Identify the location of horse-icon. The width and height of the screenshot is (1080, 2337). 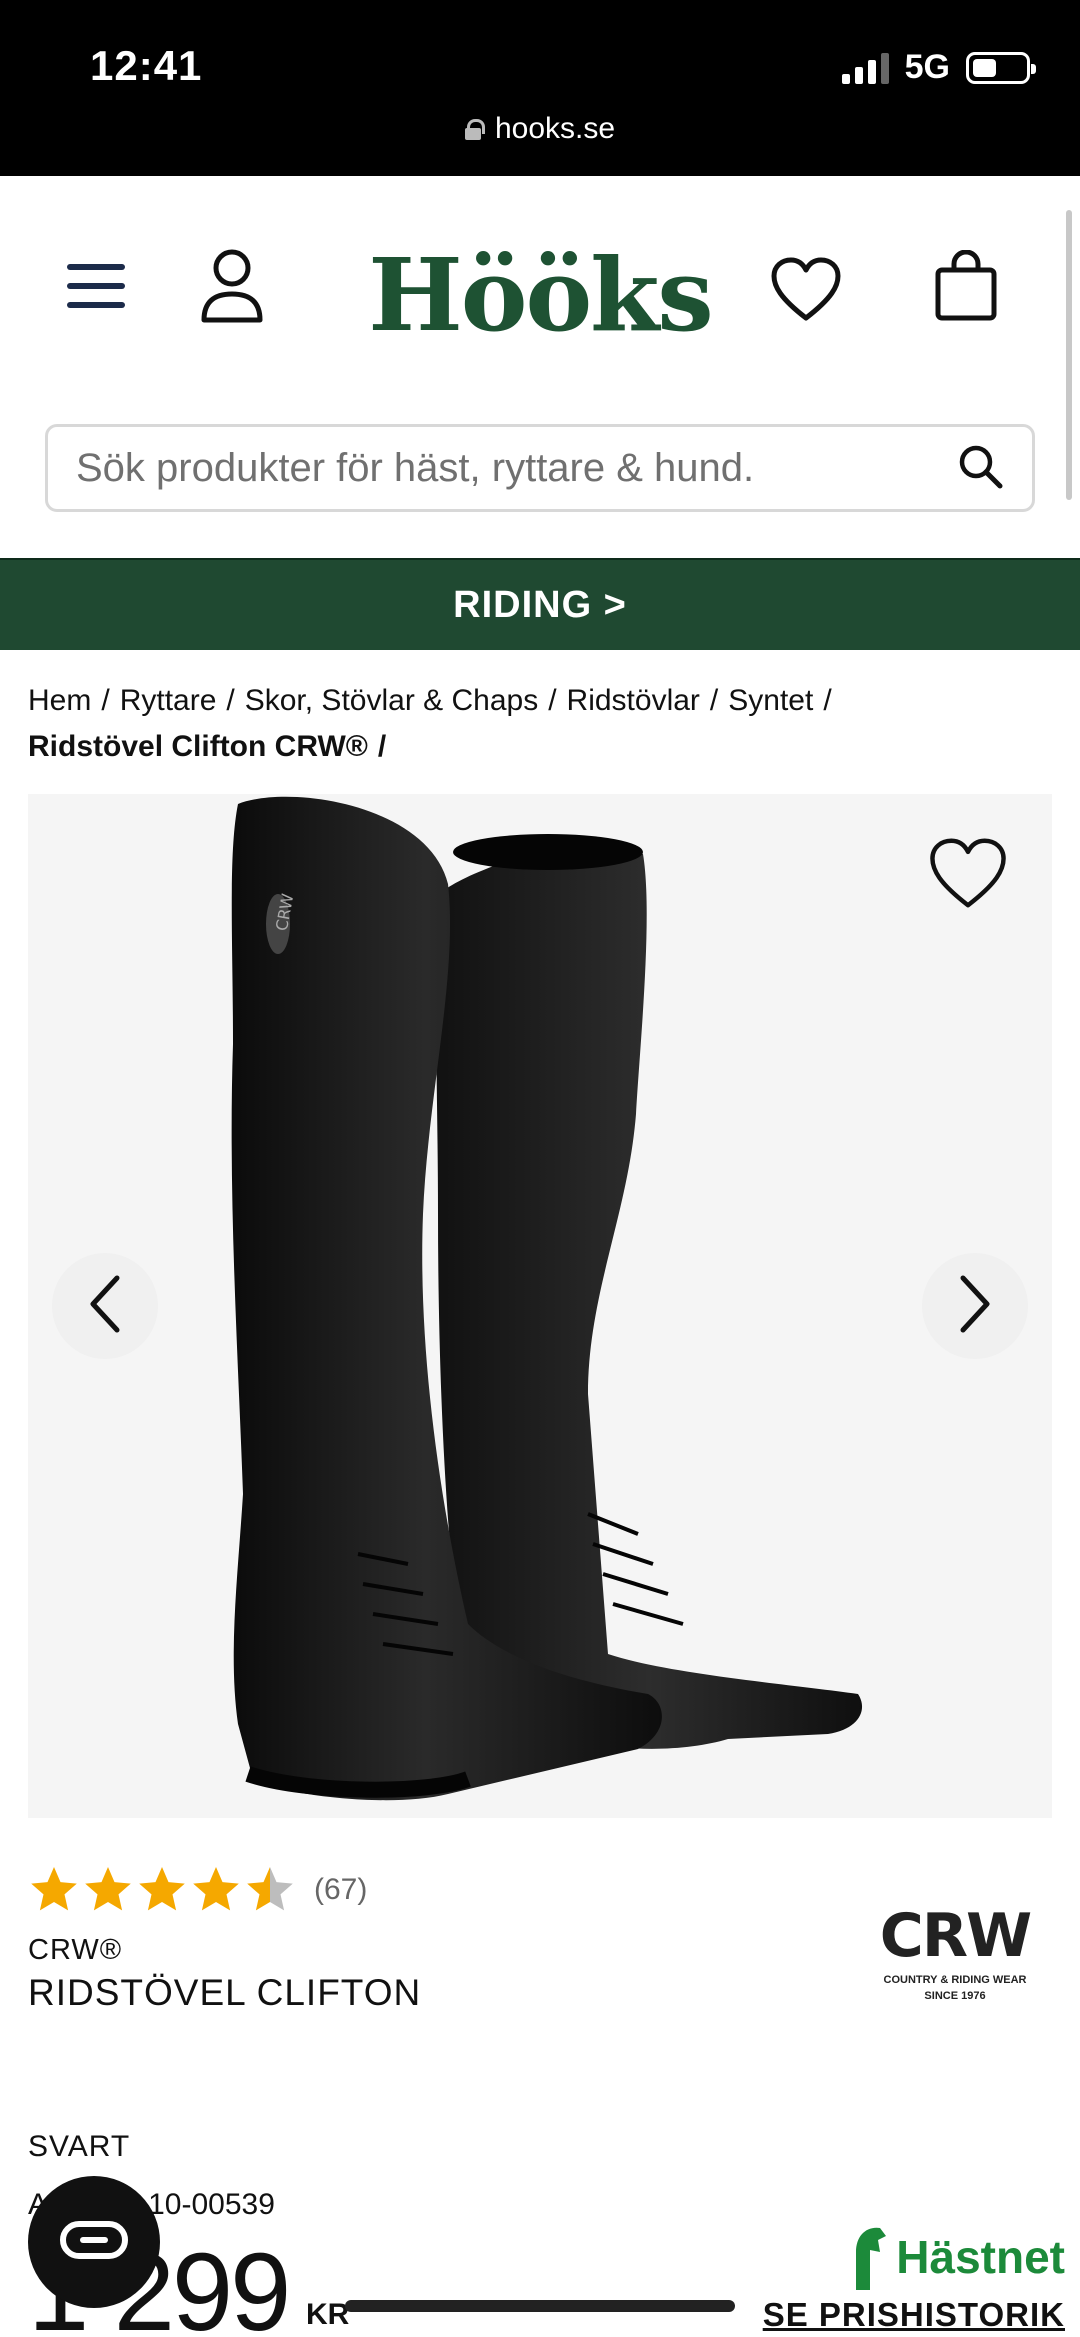
(871, 2258).